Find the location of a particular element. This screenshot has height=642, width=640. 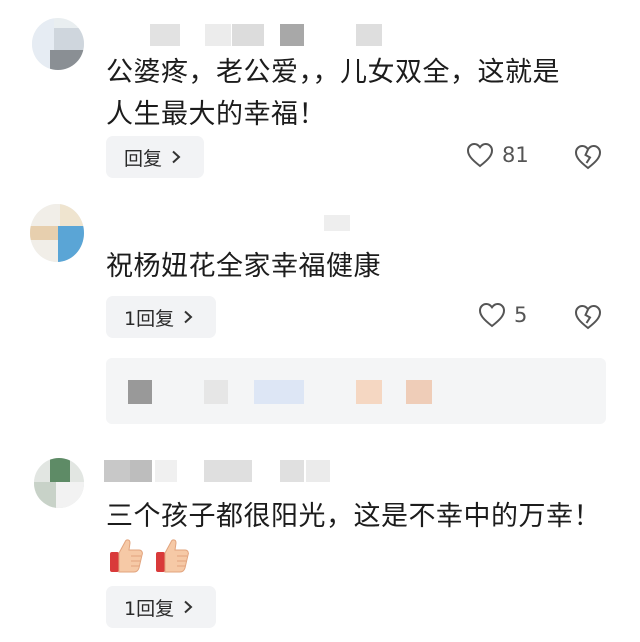

reply-preview-panel is located at coordinates (356, 391).